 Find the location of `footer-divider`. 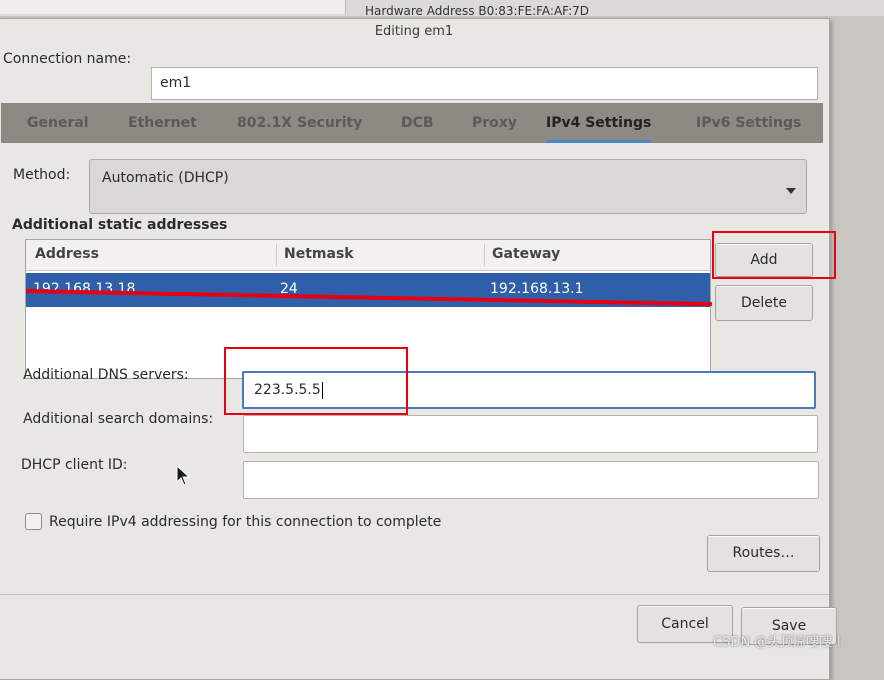

footer-divider is located at coordinates (414, 594).